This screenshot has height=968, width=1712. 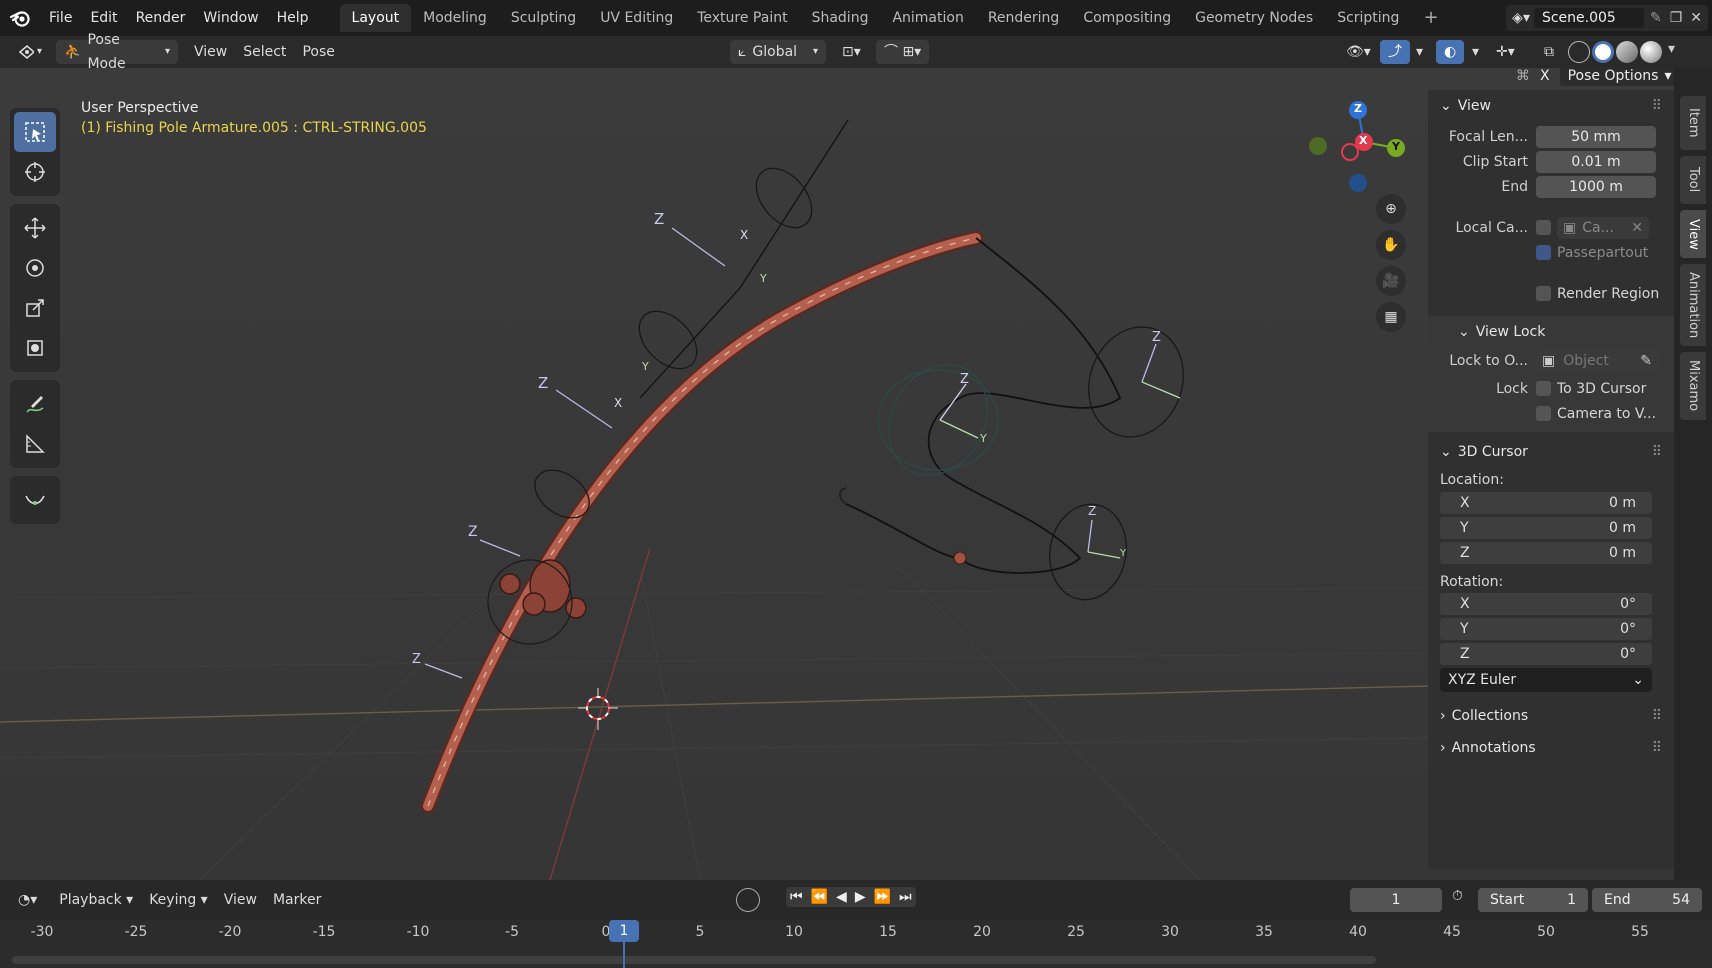 I want to click on menu-file: File, so click(x=60, y=18).